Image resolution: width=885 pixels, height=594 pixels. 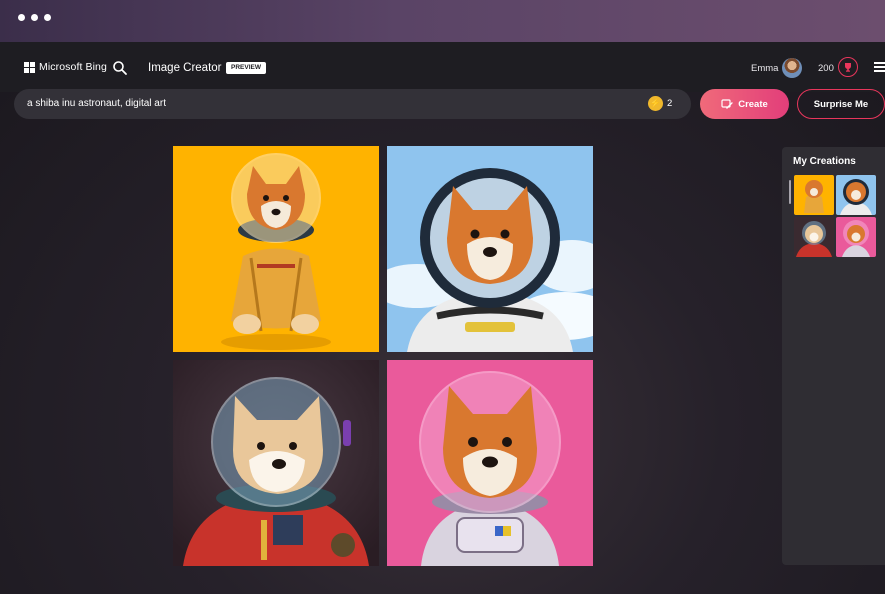 What do you see at coordinates (185, 68) in the screenshot?
I see `page-title: Image Creator` at bounding box center [185, 68].